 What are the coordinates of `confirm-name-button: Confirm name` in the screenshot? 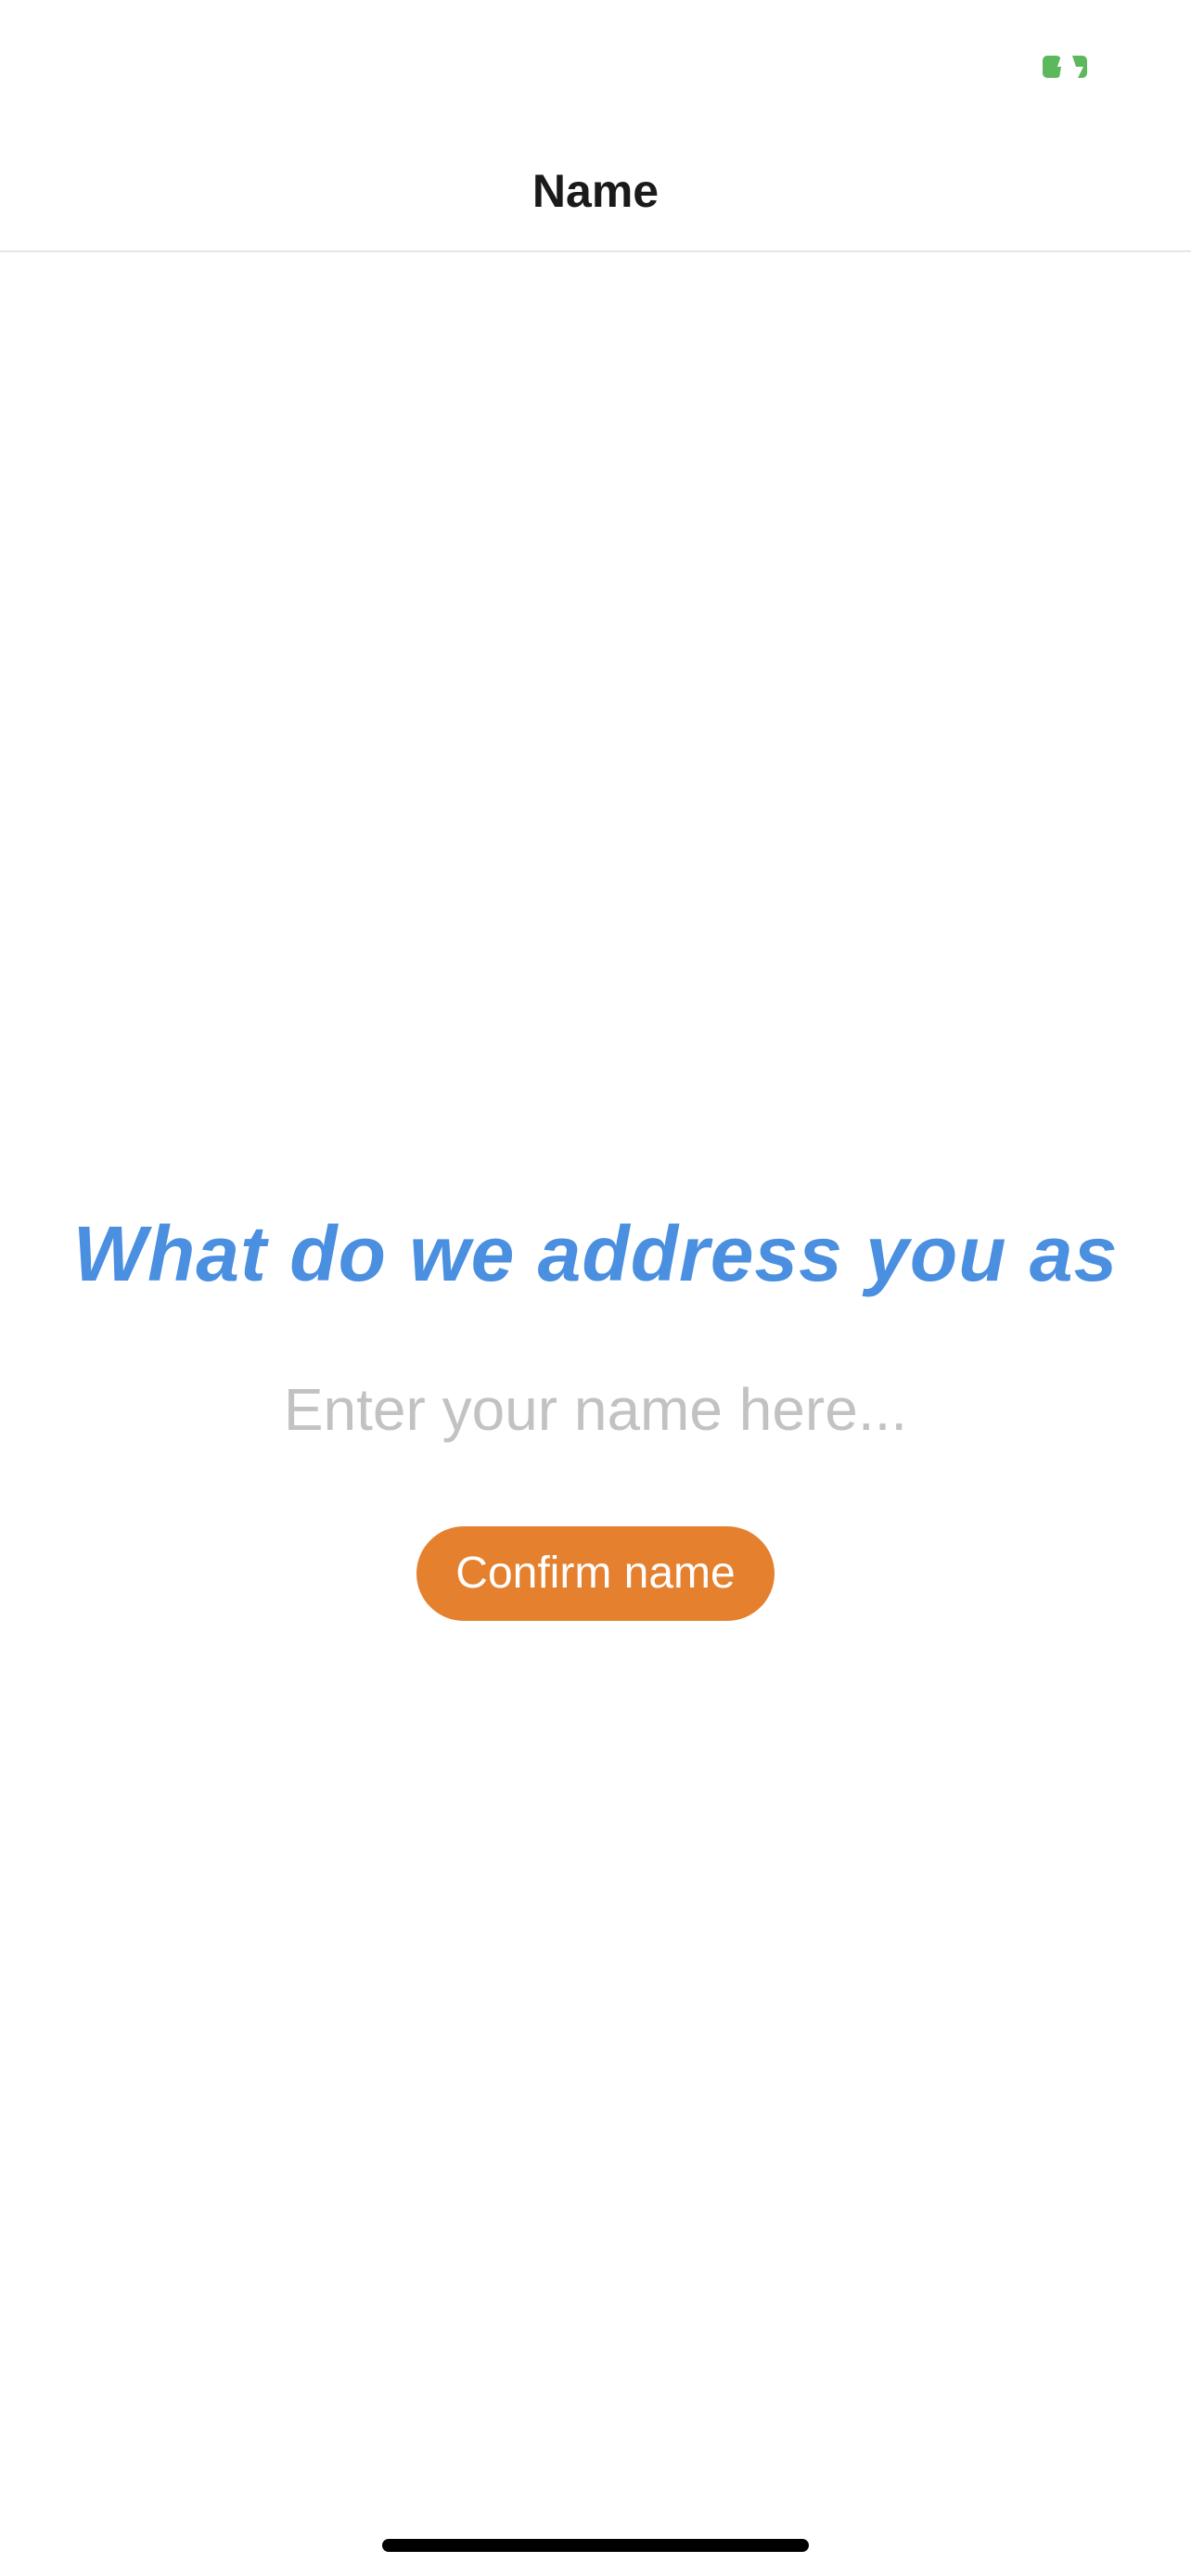 It's located at (595, 1573).